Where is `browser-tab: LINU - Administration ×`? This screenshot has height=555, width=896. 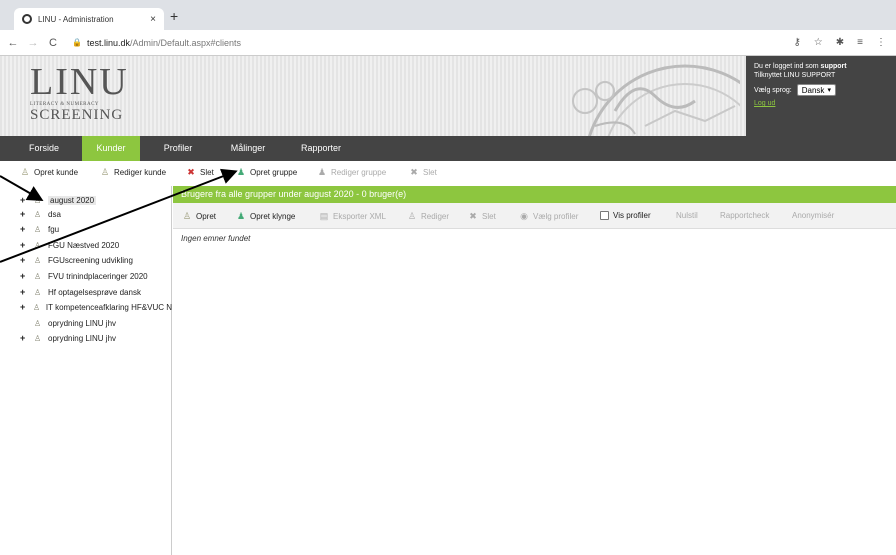
browser-tab: LINU - Administration × is located at coordinates (89, 19).